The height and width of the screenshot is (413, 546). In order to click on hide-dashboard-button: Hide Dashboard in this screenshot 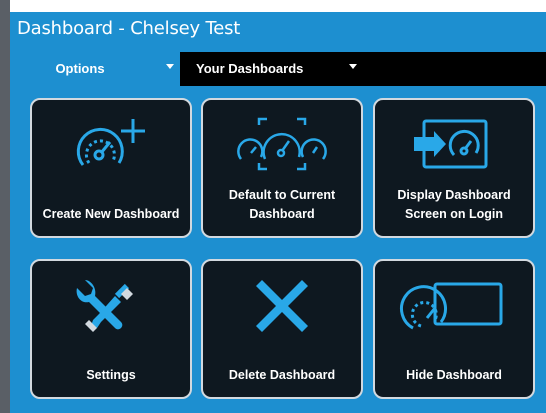, I will do `click(454, 329)`.